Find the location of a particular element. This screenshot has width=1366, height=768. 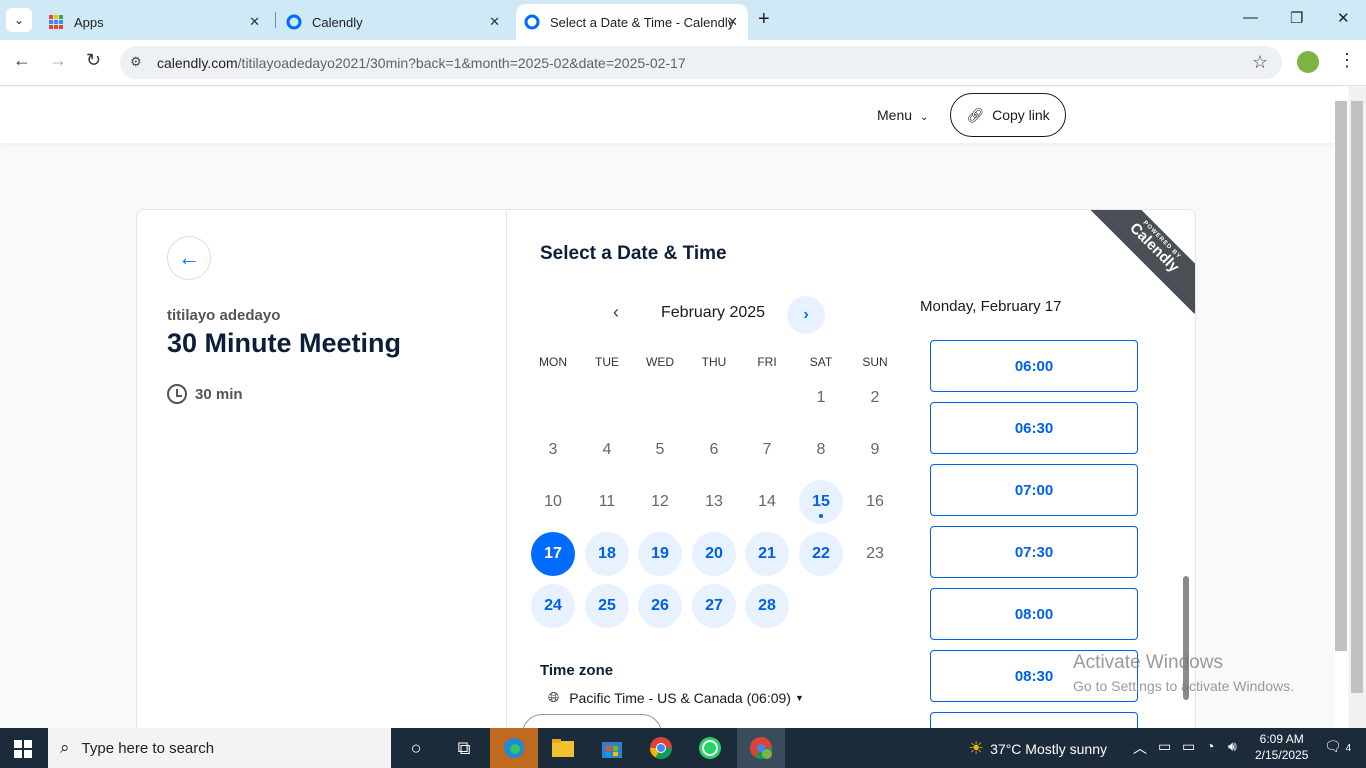

arrow-left-icon: ← is located at coordinates (189, 257).